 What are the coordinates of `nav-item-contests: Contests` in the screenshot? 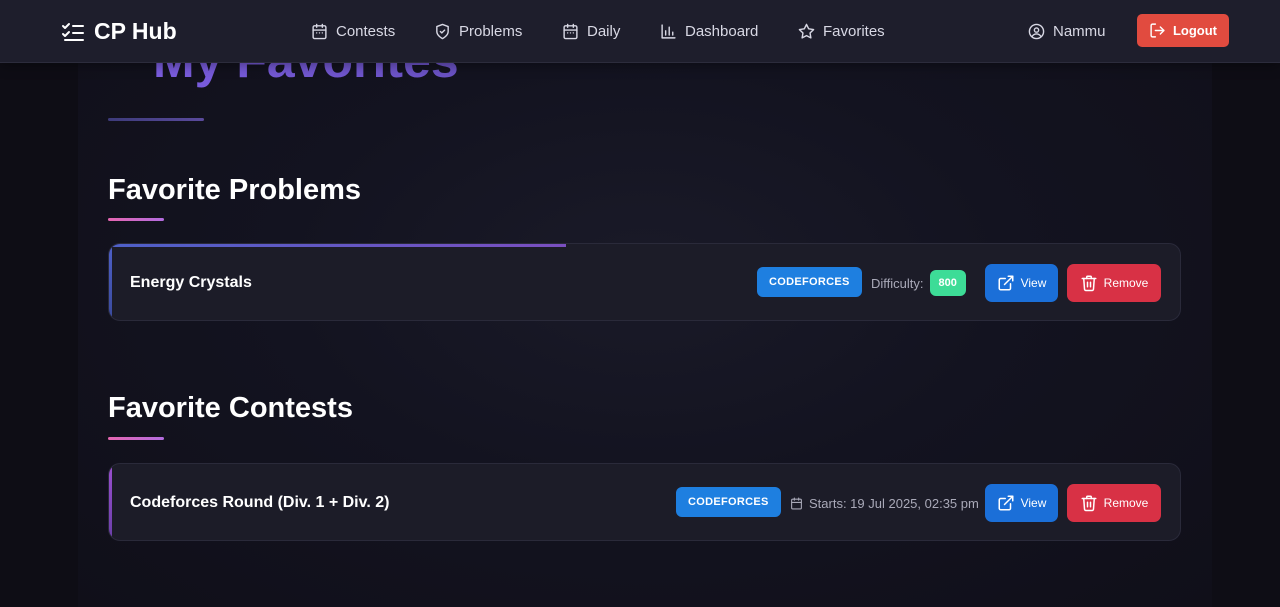 It's located at (353, 31).